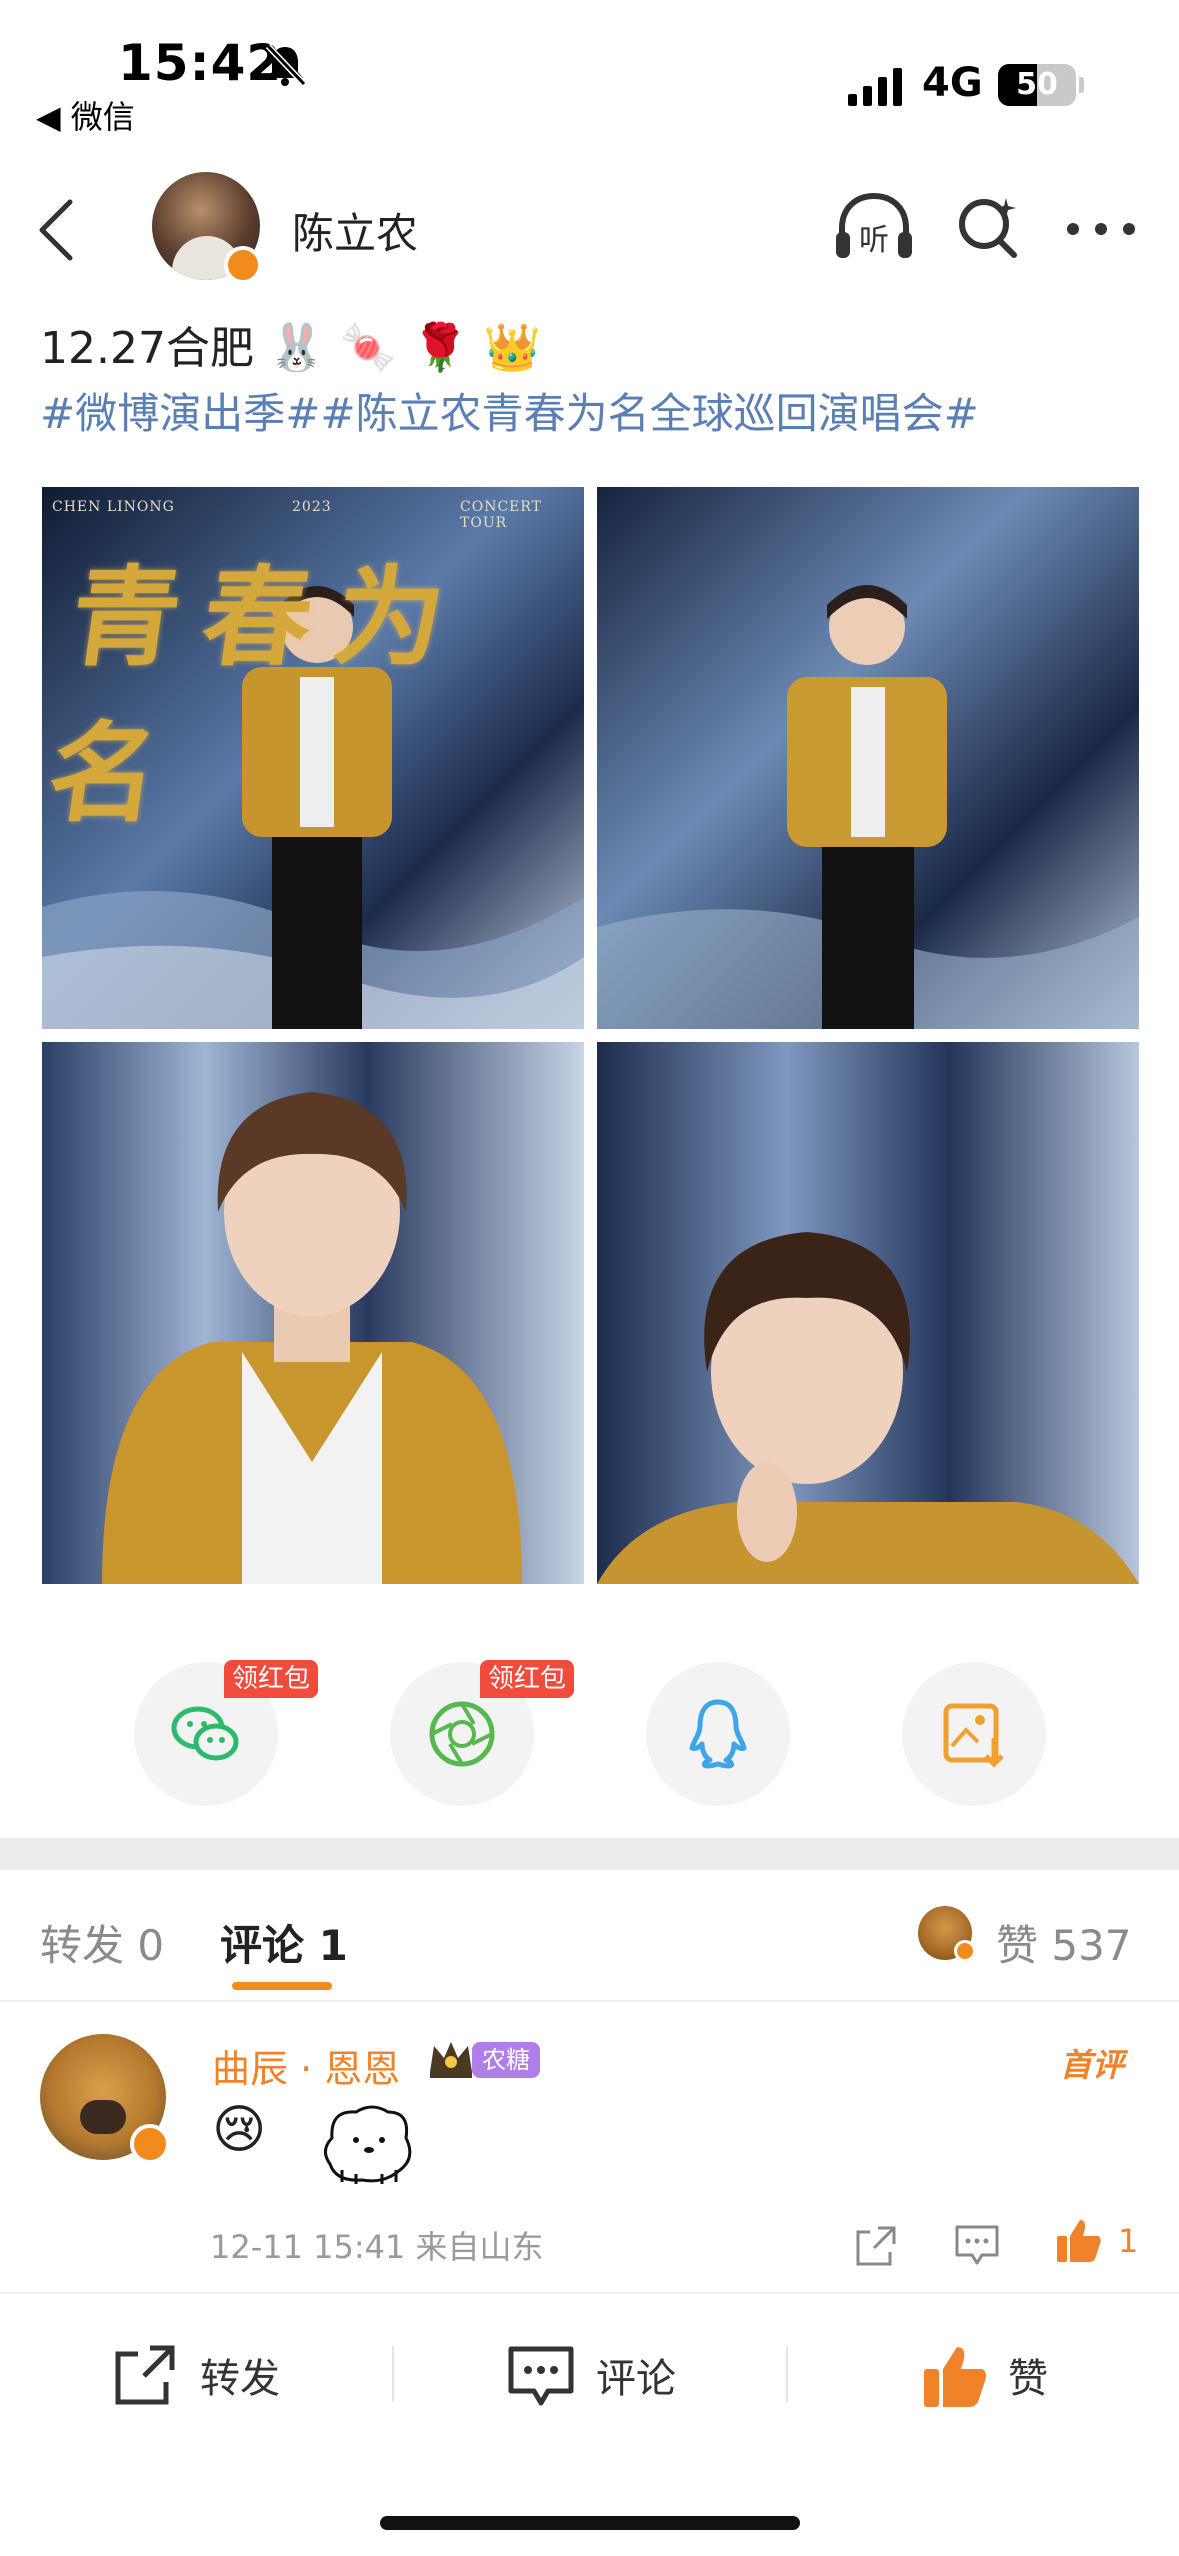 The height and width of the screenshot is (2556, 1179). I want to click on comment-like-icon, so click(1079, 2241).